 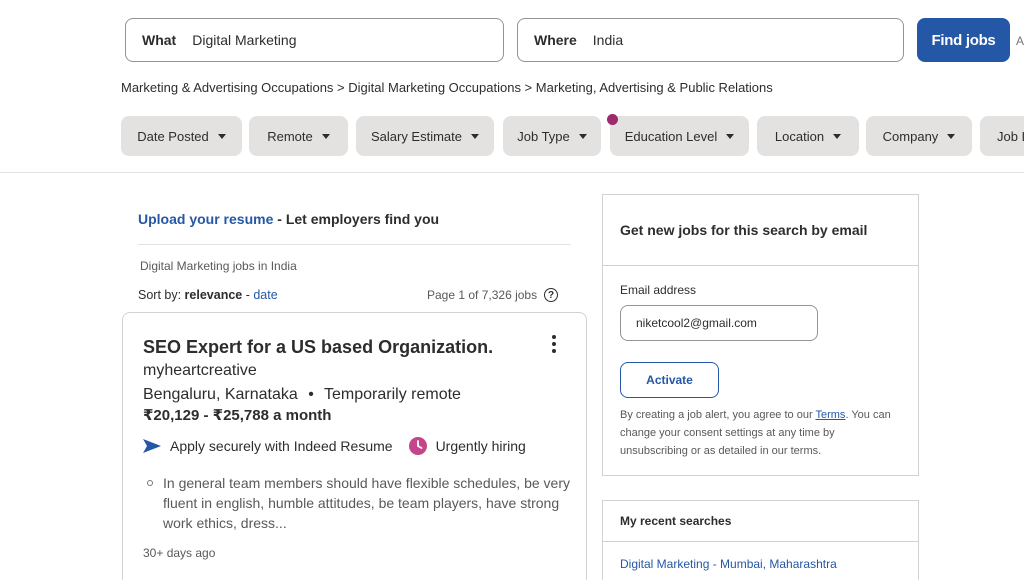 I want to click on filter-label: Salary Estimate, so click(x=416, y=136).